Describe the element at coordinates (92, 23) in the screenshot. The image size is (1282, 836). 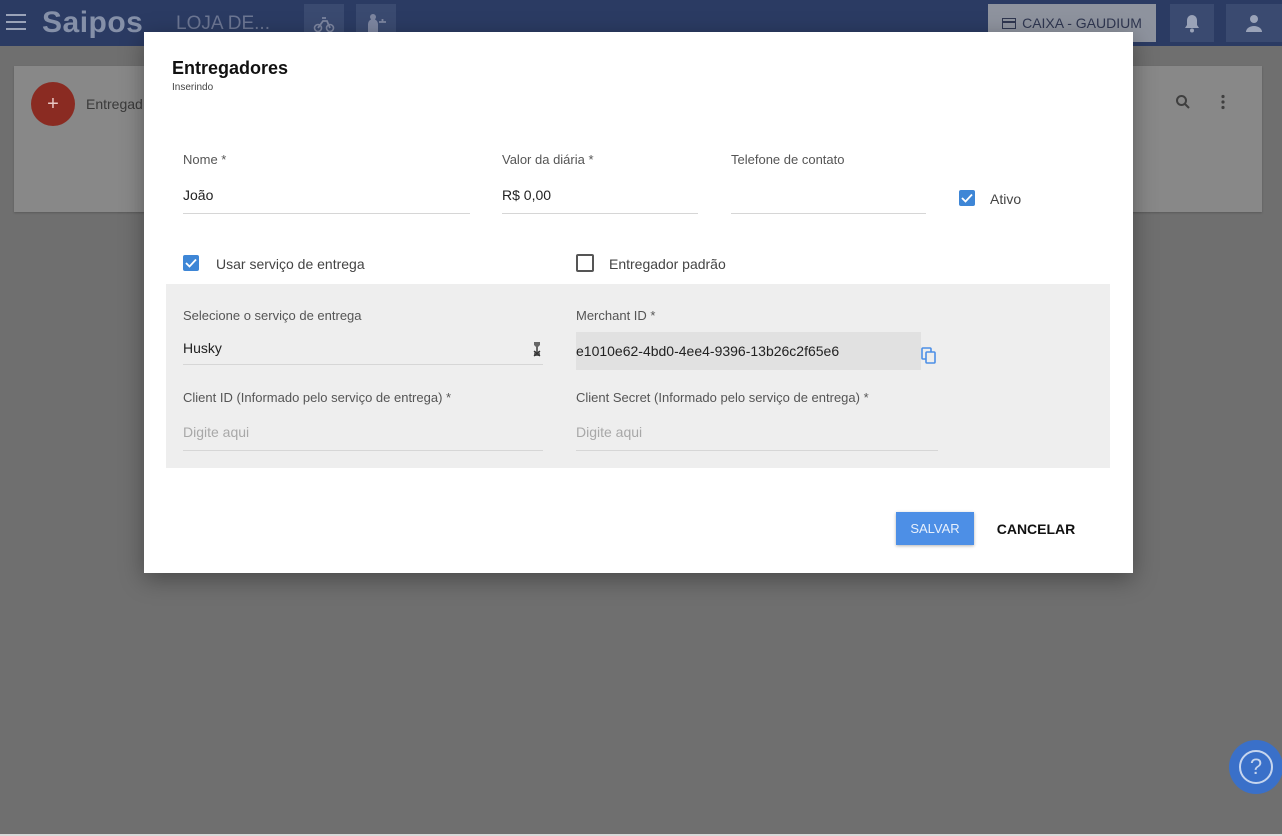
I see `app-logo: Saipos` at that location.